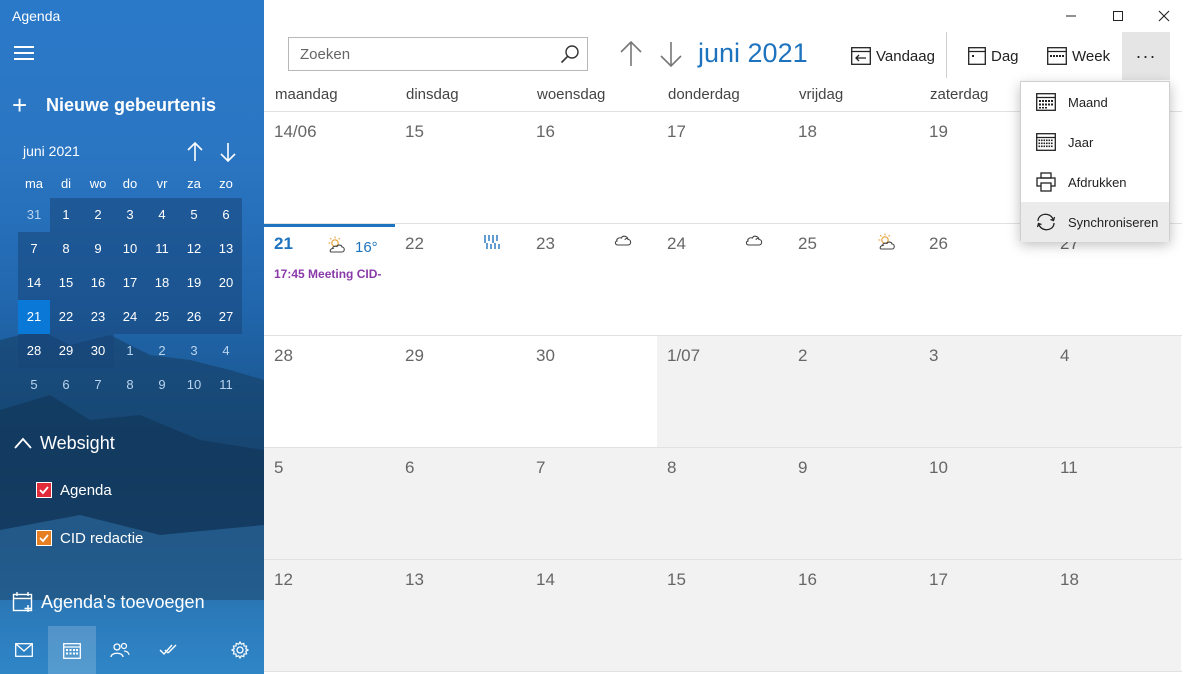 Image resolution: width=1187 pixels, height=674 pixels. What do you see at coordinates (1115, 391) in the screenshot?
I see `day-cell: 4` at bounding box center [1115, 391].